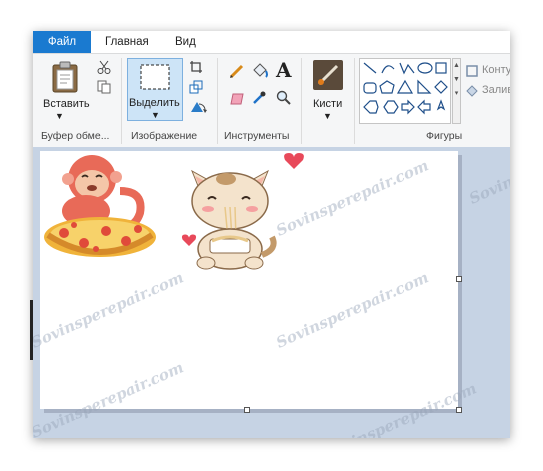  I want to click on paste-dropdown-arrow: ▼, so click(59, 116).